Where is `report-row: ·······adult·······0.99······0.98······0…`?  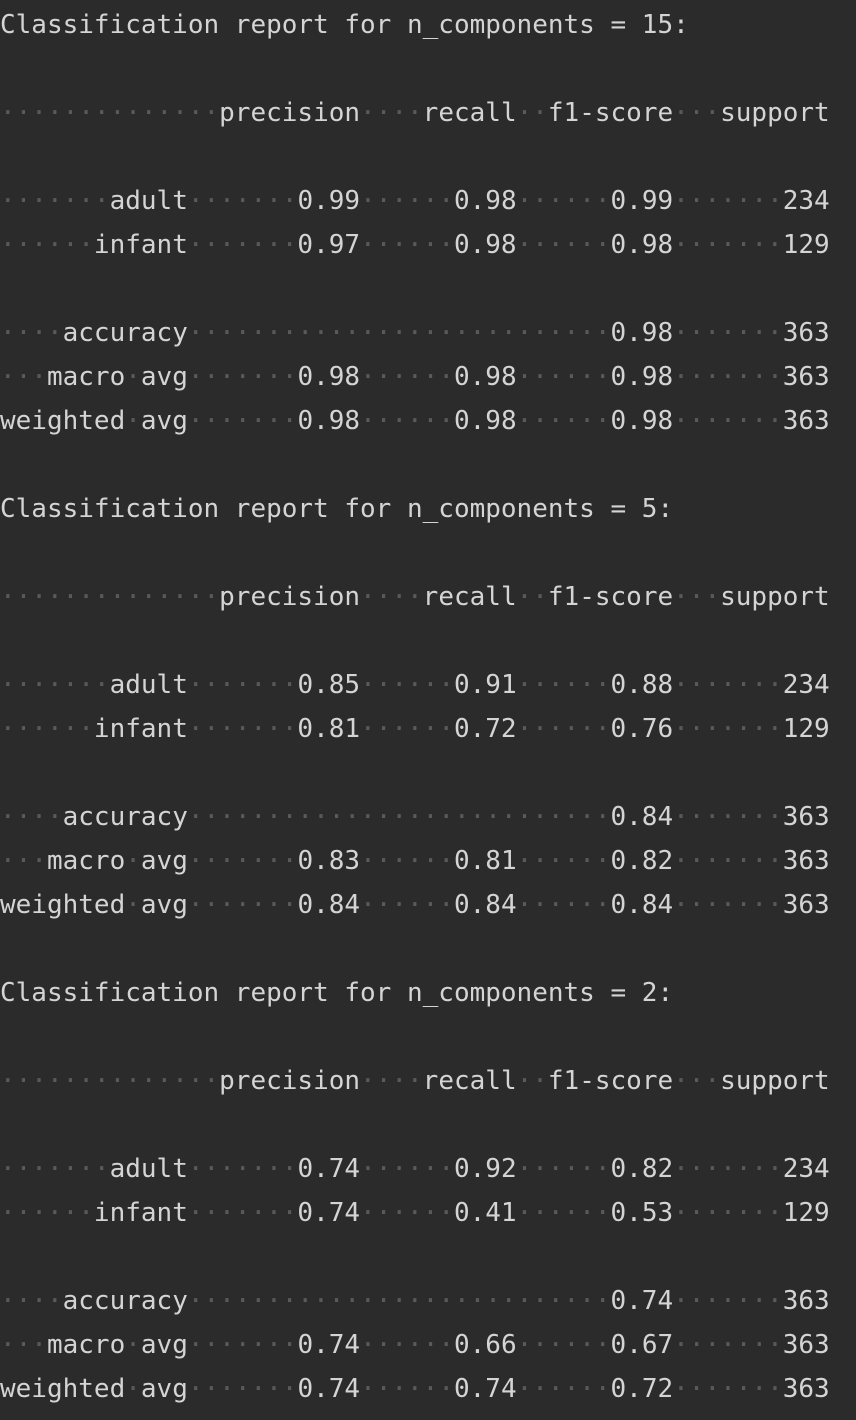
report-row: ·······adult·······0.99······0.98······0… is located at coordinates (415, 201).